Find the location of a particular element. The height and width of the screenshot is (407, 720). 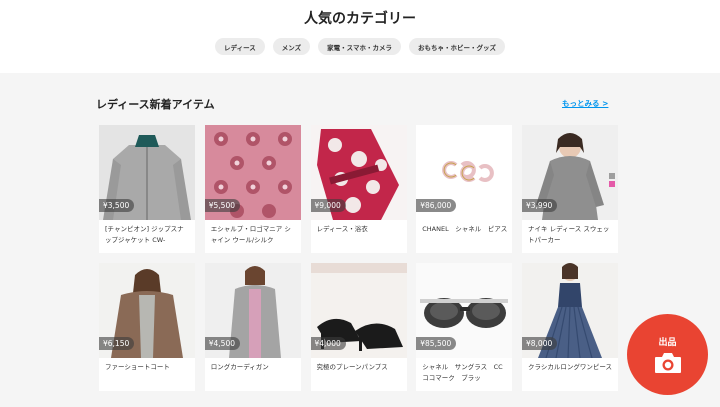

item-thumbnail: ¥4,500 is located at coordinates (252, 310).